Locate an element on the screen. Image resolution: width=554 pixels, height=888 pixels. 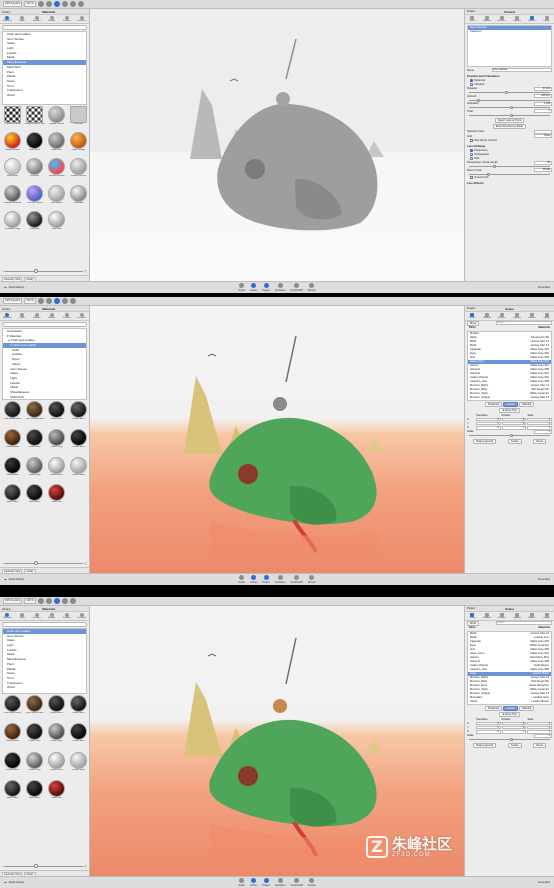
tab-scene: Scene is located at coordinates (472, 19).